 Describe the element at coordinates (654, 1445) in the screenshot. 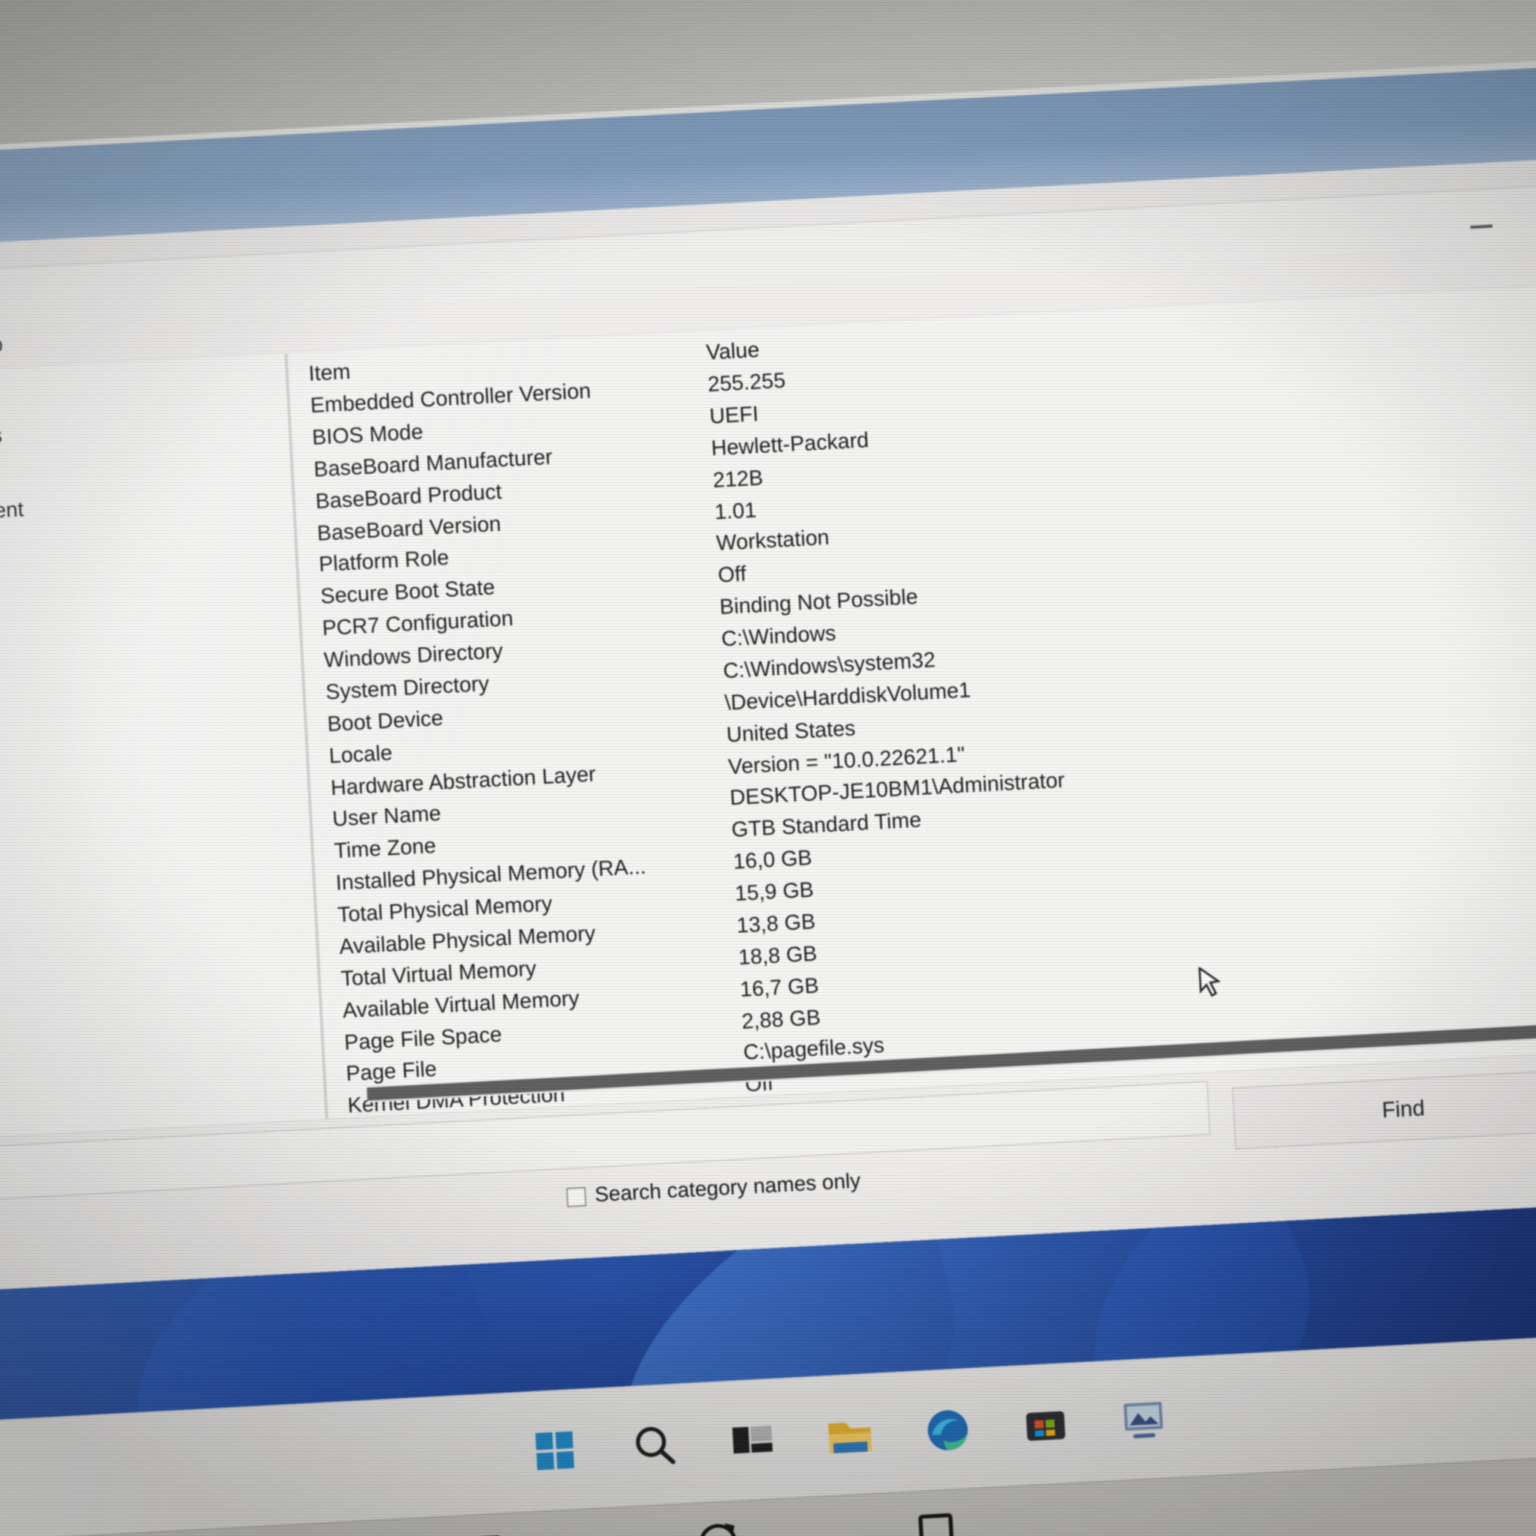

I see `search-icon` at that location.